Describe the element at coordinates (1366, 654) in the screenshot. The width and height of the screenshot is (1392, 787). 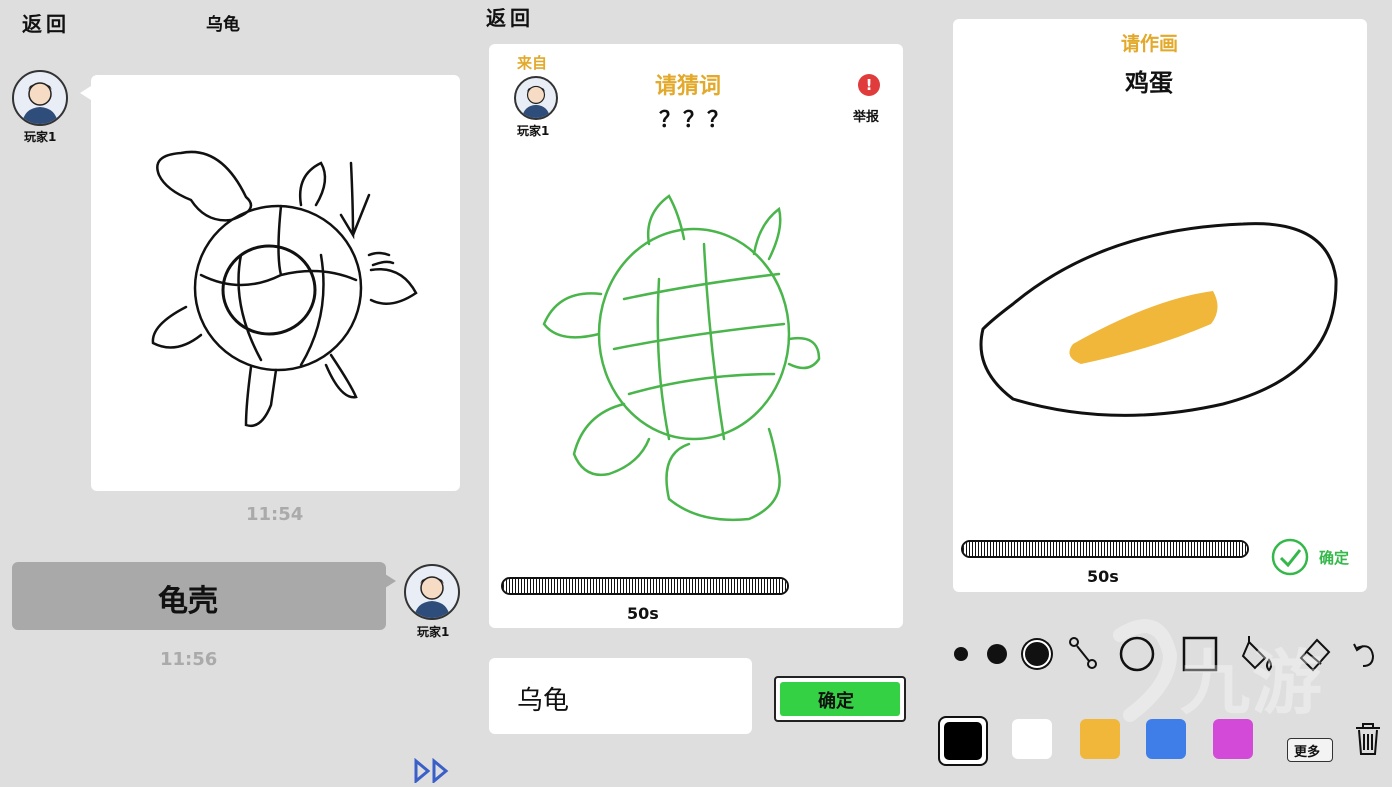
I see `undo-icon` at that location.